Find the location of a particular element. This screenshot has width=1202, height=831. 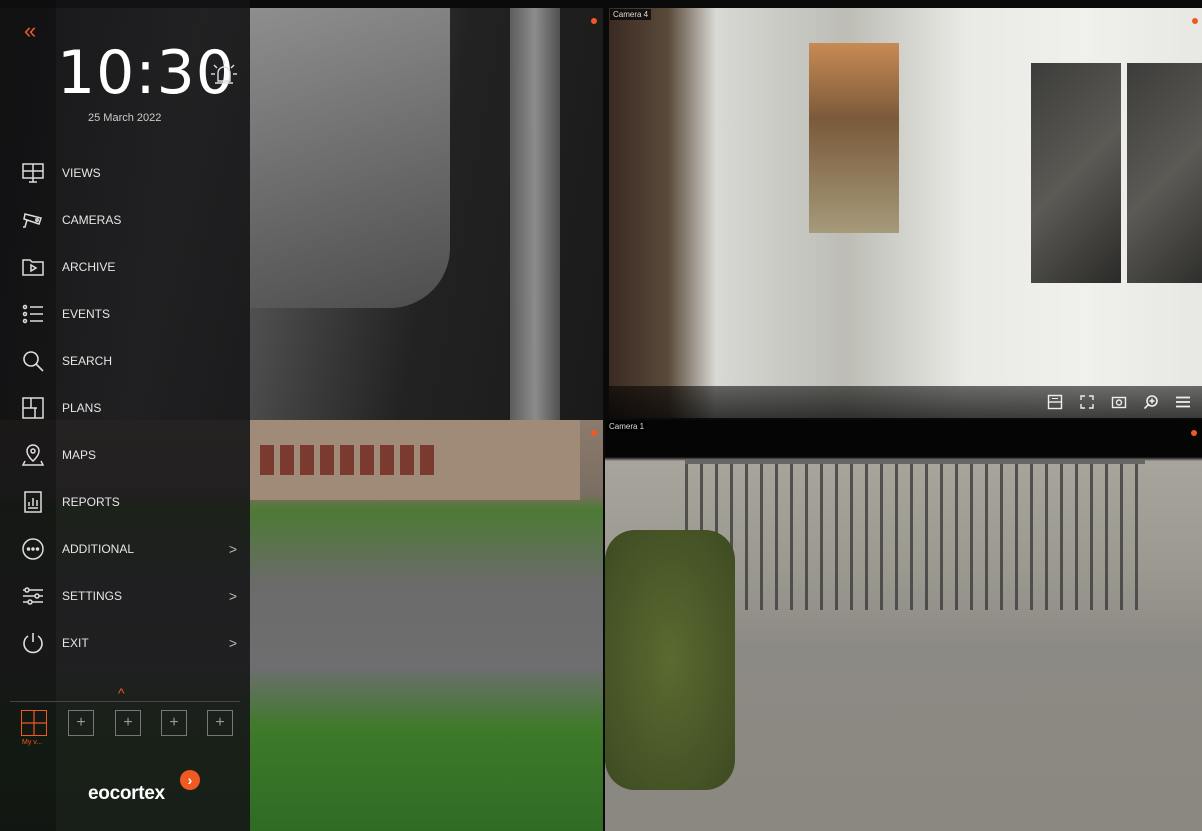

menu-item-exit: EXIT > is located at coordinates (132, 643).